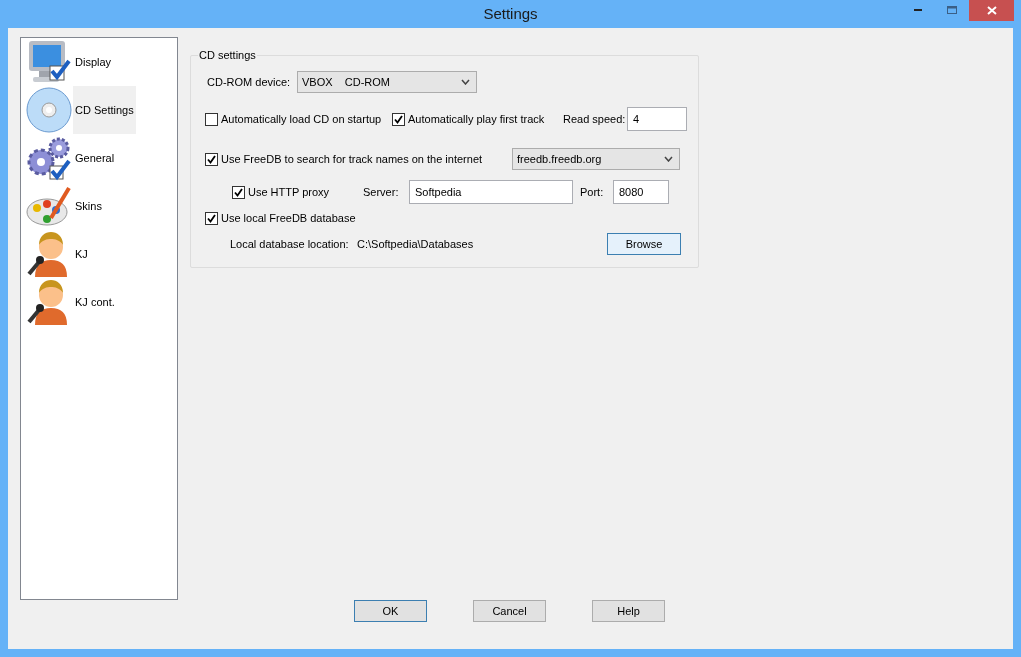  What do you see at coordinates (95, 302) in the screenshot?
I see `sidebar-item: KJ cont.` at bounding box center [95, 302].